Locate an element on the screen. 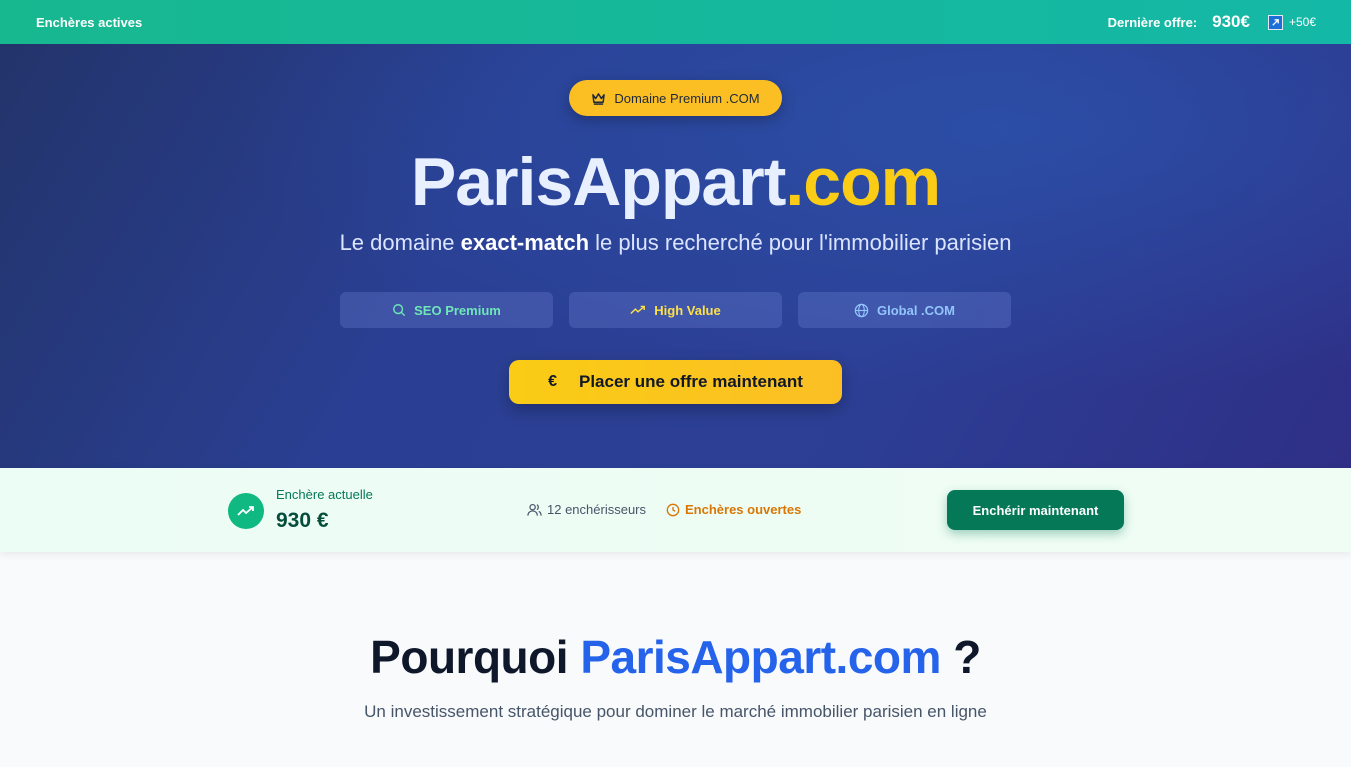  pill-seo-premium: SEO Premium is located at coordinates (446, 310).